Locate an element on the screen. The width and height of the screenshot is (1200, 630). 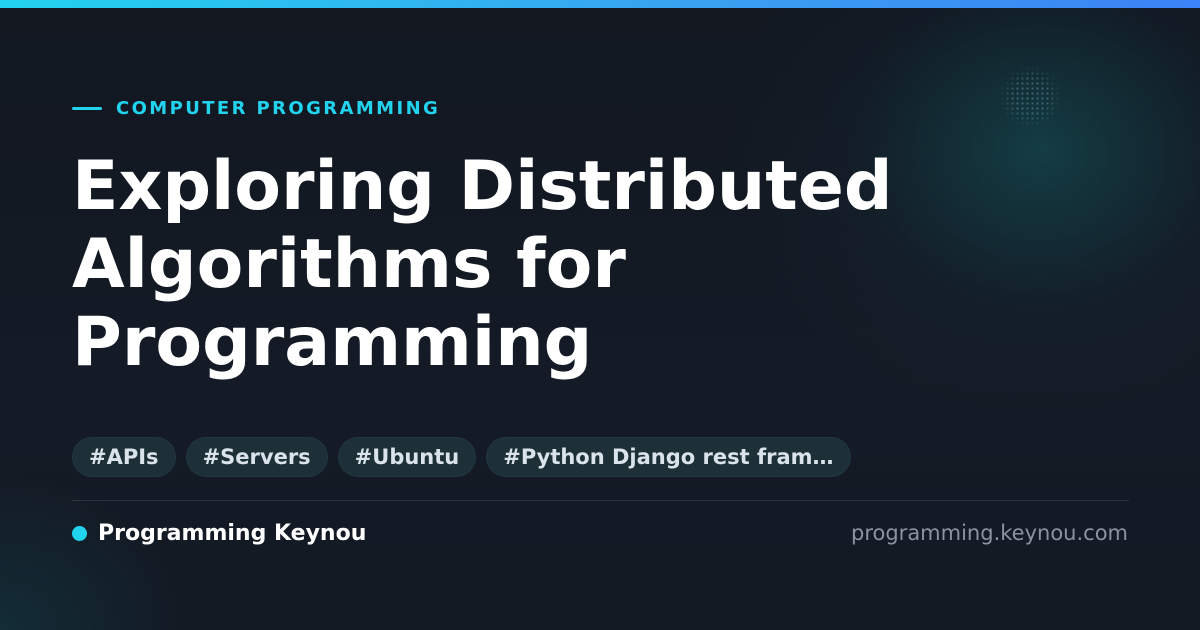
site-url: programming.keynou.com is located at coordinates (989, 533).